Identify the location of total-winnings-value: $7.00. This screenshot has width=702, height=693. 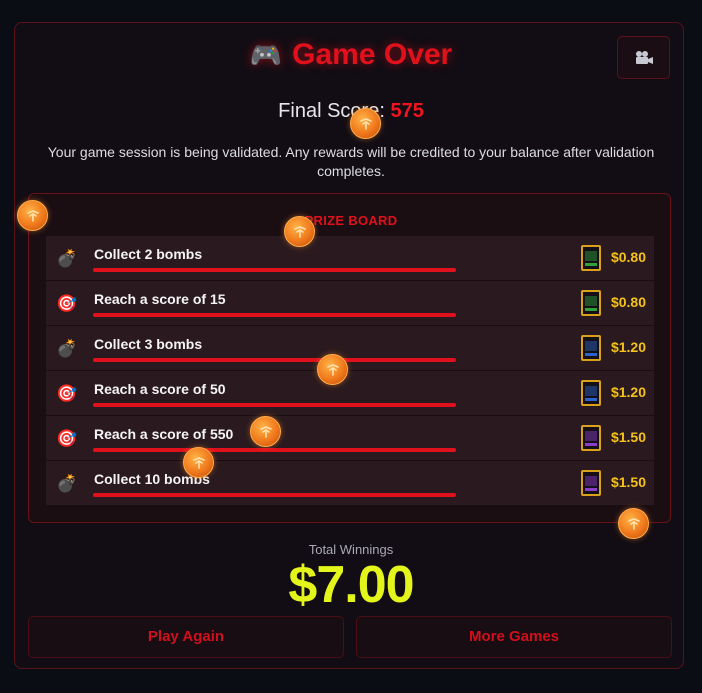
(351, 585).